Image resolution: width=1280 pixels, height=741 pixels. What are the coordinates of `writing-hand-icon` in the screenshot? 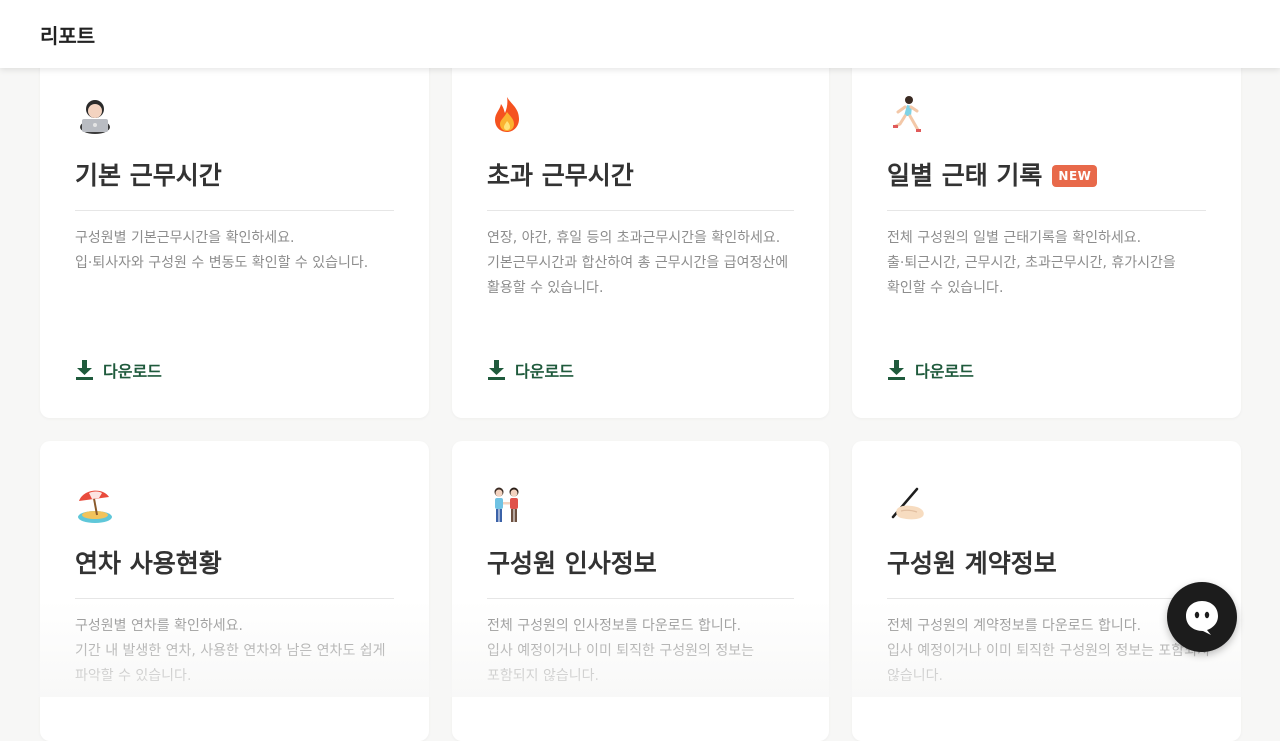 It's located at (907, 503).